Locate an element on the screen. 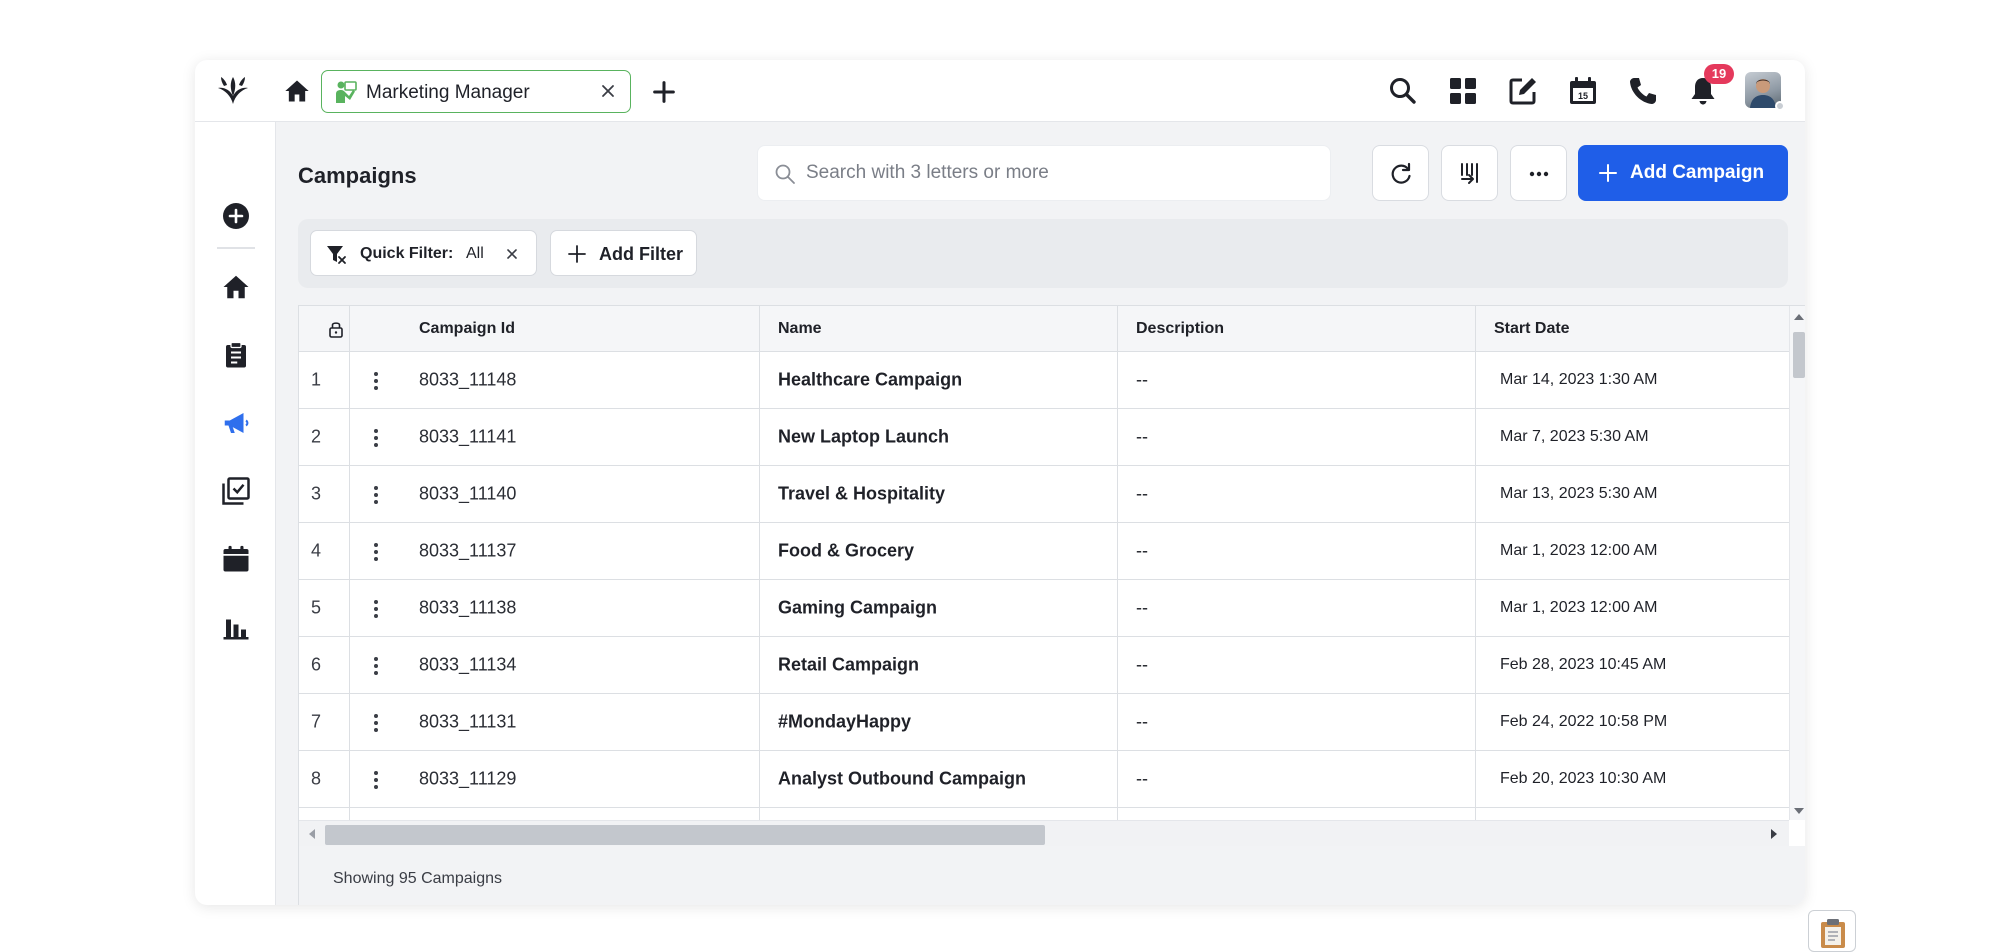 This screenshot has width=2000, height=952. add-tab-icon is located at coordinates (664, 92).